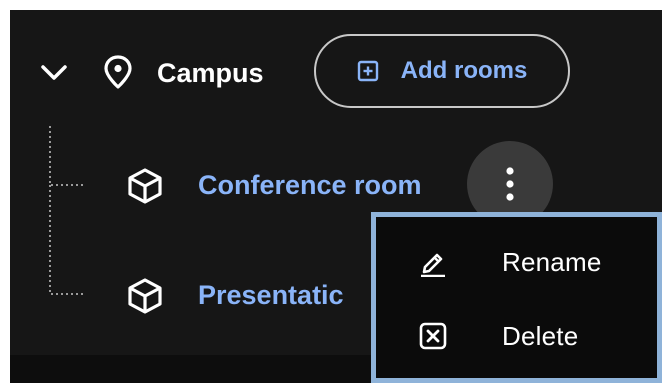 This screenshot has height=383, width=662. I want to click on close-box-icon, so click(433, 336).